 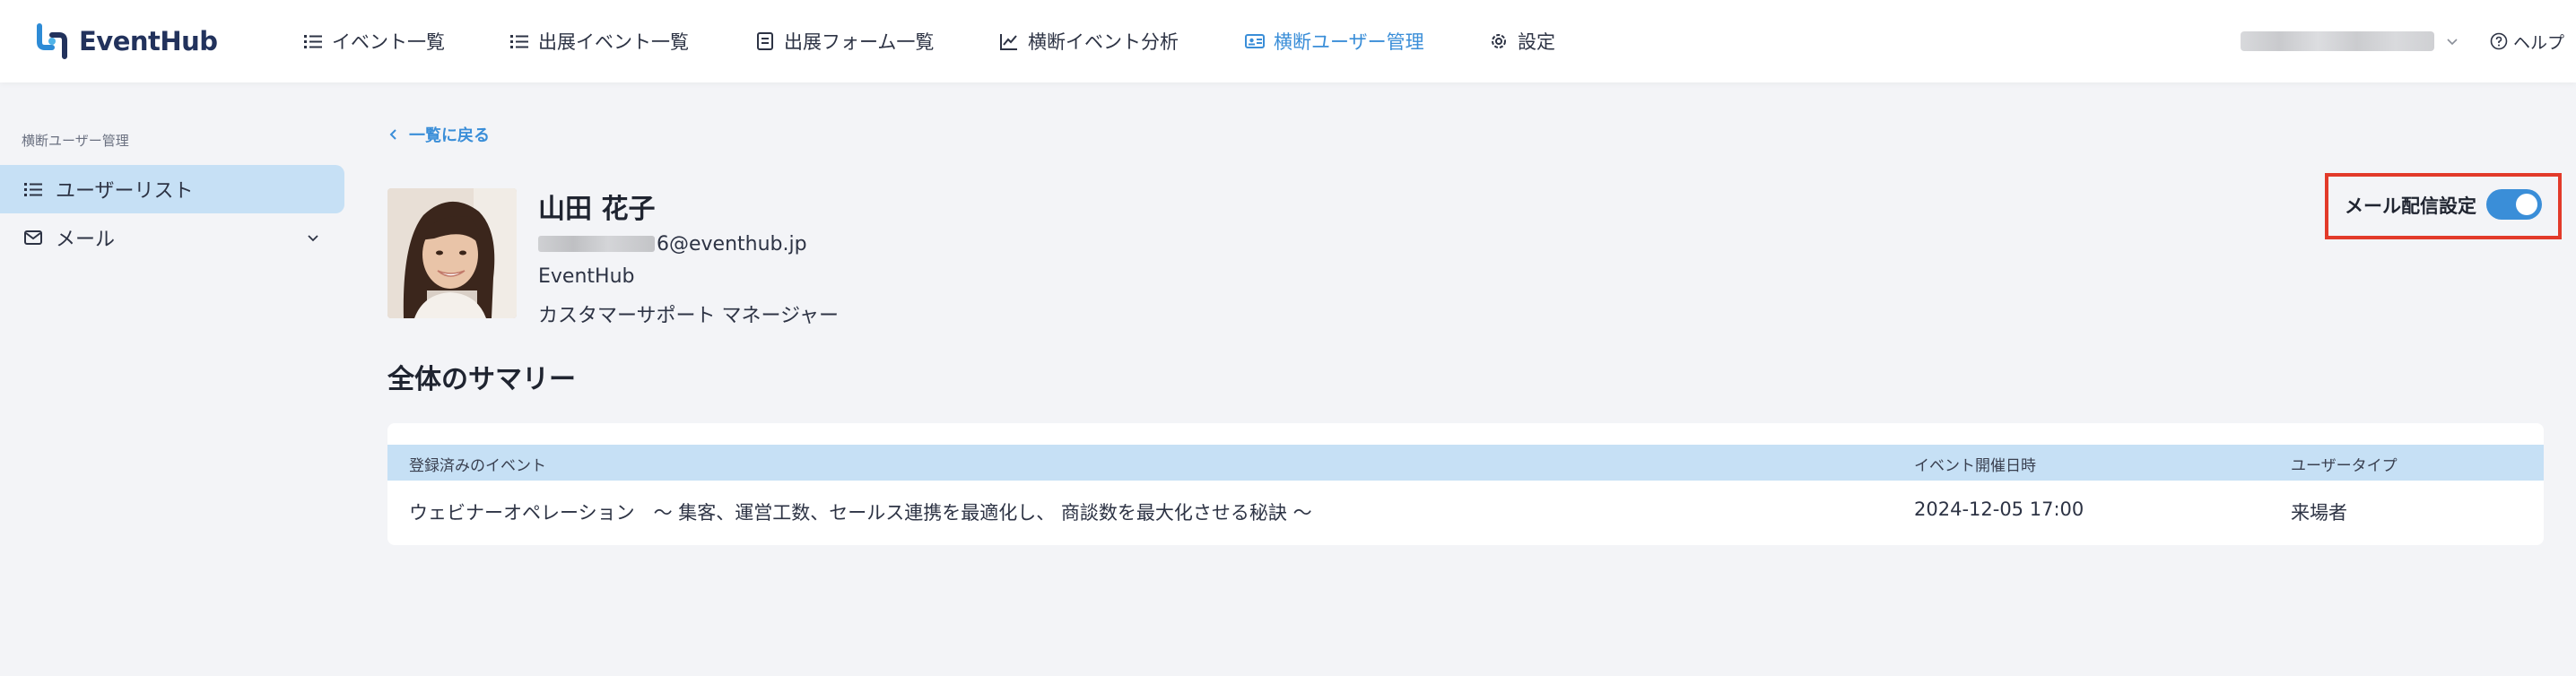 What do you see at coordinates (765, 41) in the screenshot?
I see `form-icon` at bounding box center [765, 41].